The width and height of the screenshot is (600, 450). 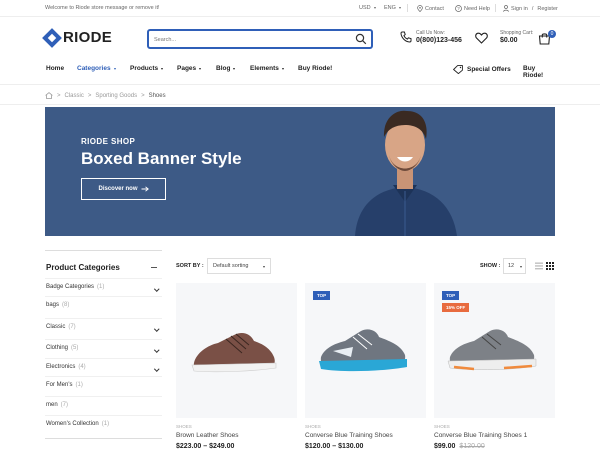 What do you see at coordinates (514, 266) in the screenshot?
I see `show-count-select: 12` at bounding box center [514, 266].